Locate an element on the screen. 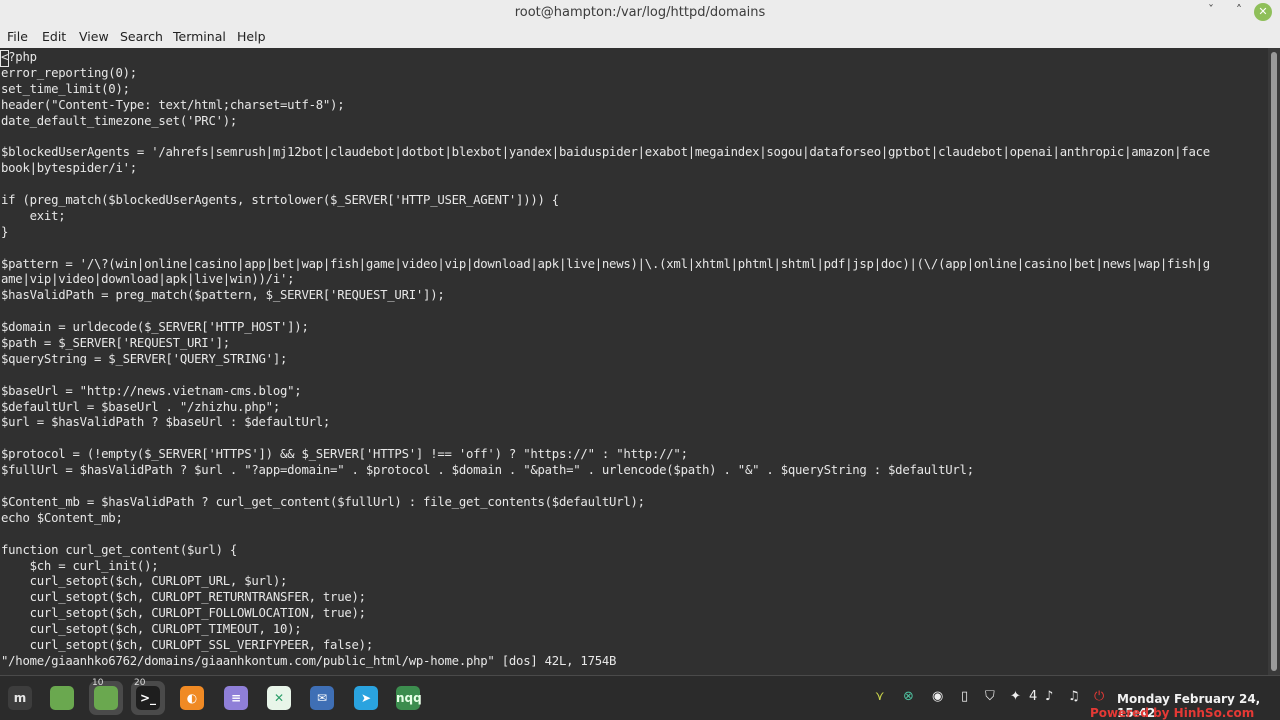 The height and width of the screenshot is (720, 1280). terminal-line: book|bytespider/i'; is located at coordinates (69, 168).